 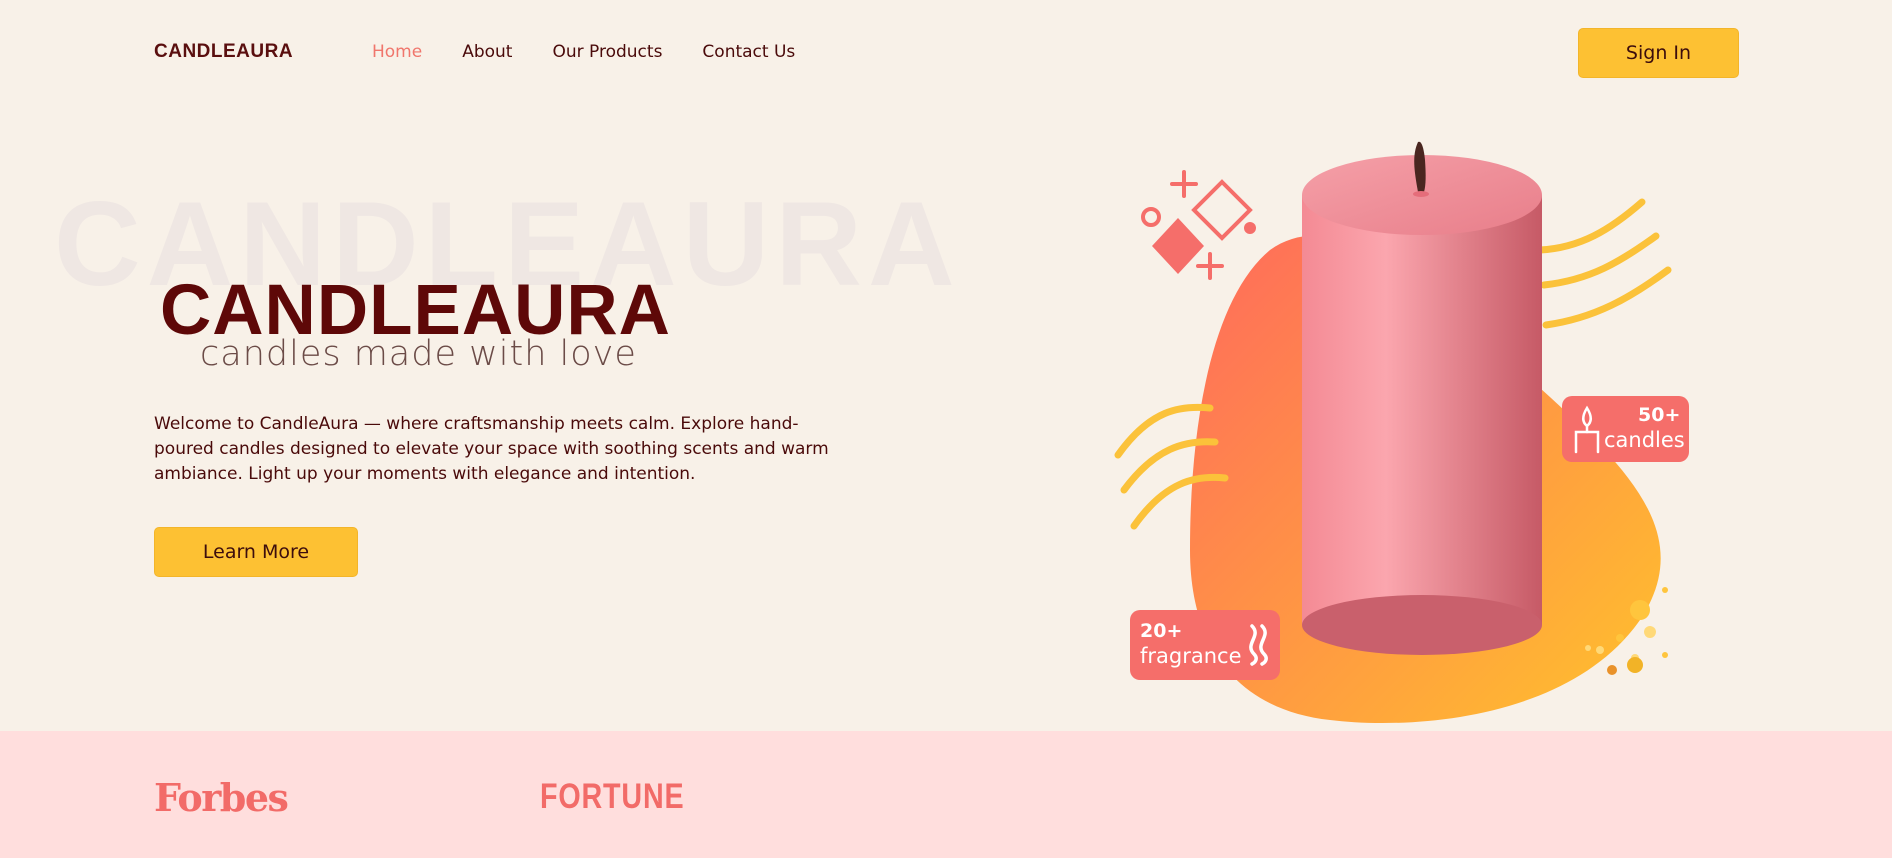 I want to click on nav-link-home: Home, so click(x=397, y=52).